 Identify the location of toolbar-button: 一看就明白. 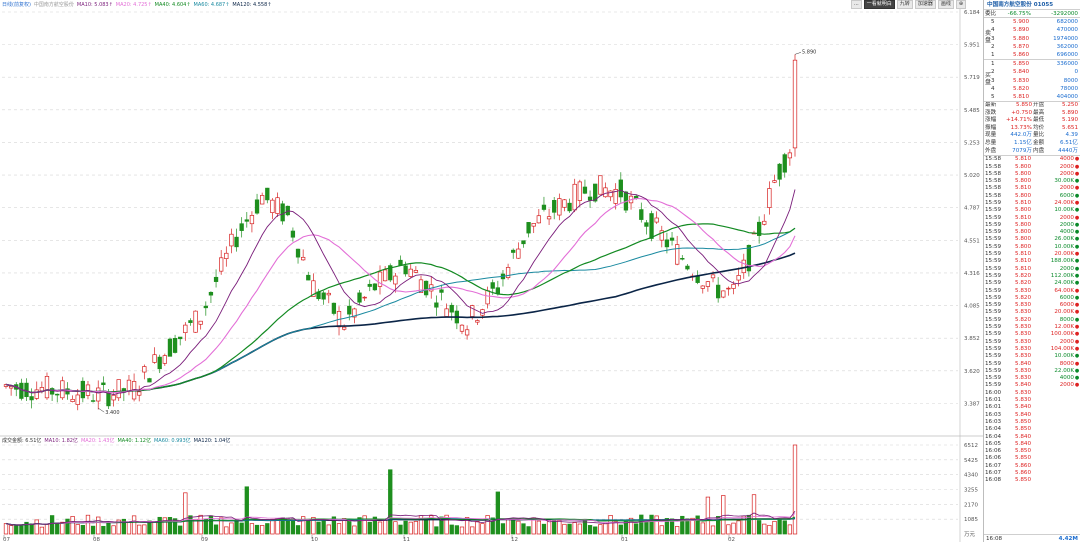
(879, 4).